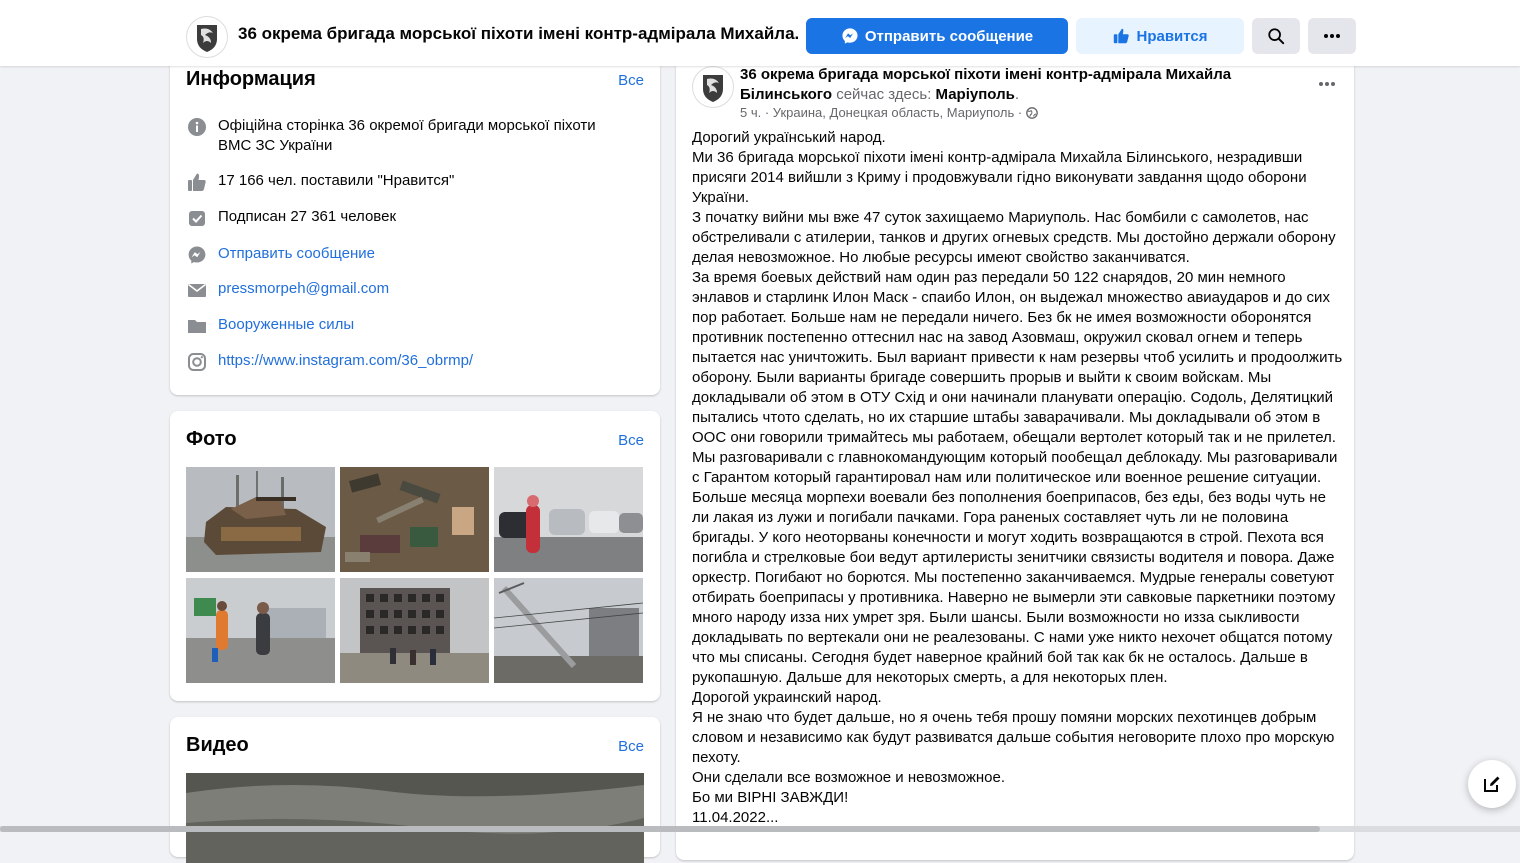 Image resolution: width=1520 pixels, height=863 pixels. I want to click on info-message-row: Отправить сообщение, so click(280, 255).